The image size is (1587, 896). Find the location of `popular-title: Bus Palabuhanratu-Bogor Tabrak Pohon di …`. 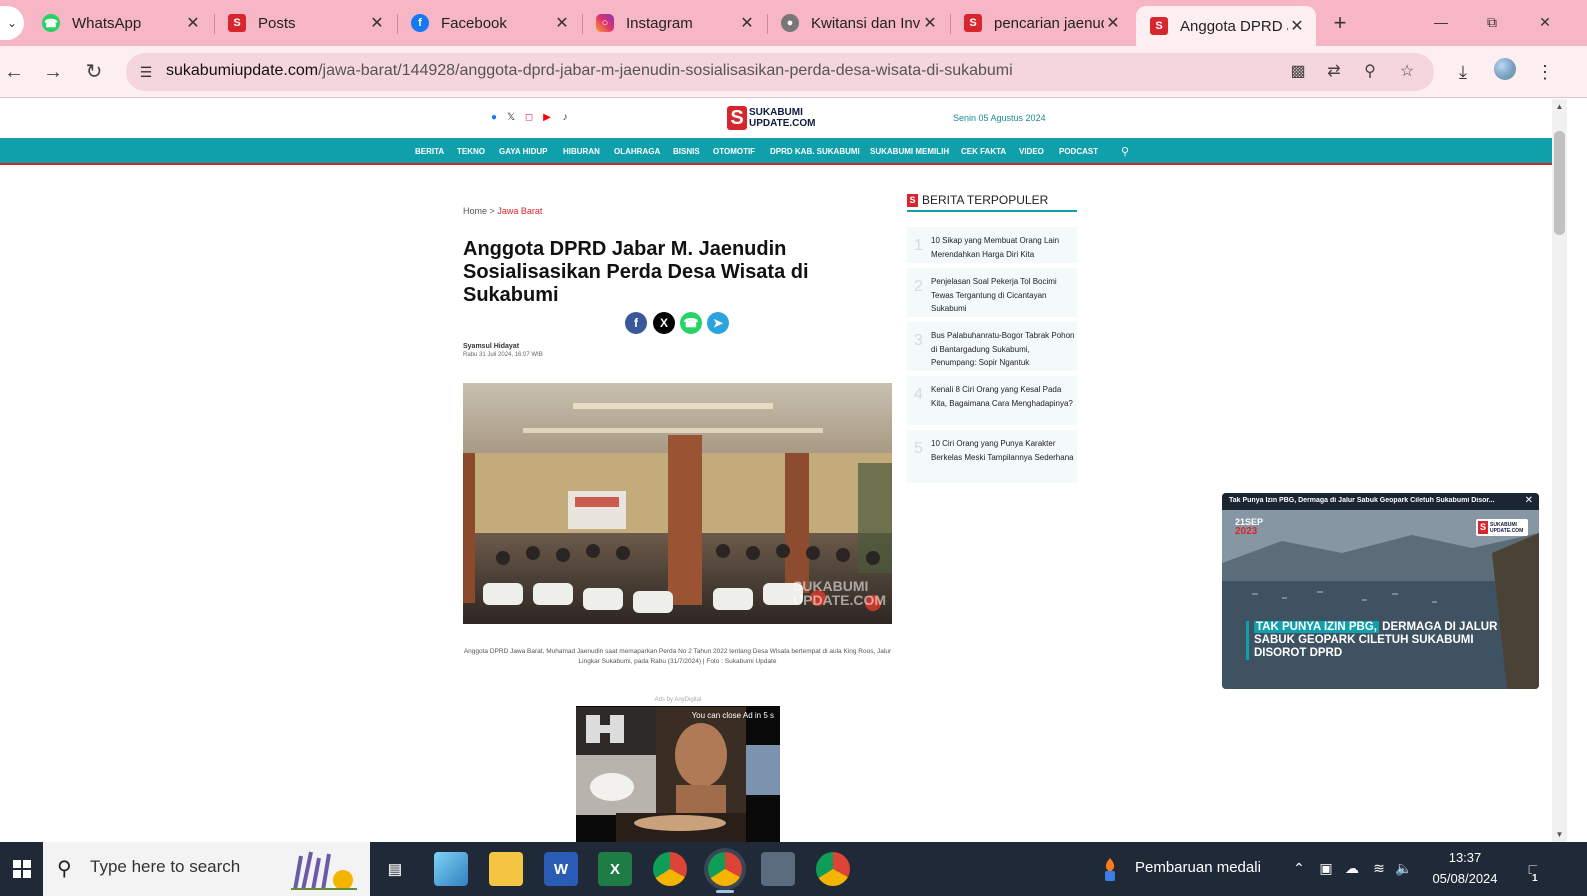

popular-title: Bus Palabuhanratu-Bogor Tabrak Pohon di … is located at coordinates (1004, 349).